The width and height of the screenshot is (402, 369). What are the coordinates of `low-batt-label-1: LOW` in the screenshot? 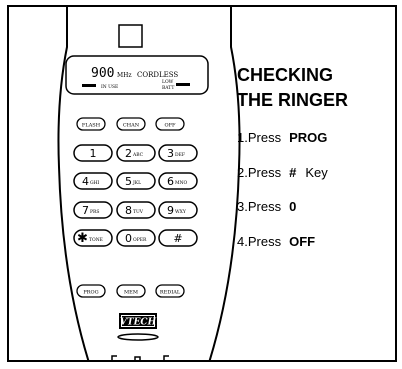 It's located at (168, 82).